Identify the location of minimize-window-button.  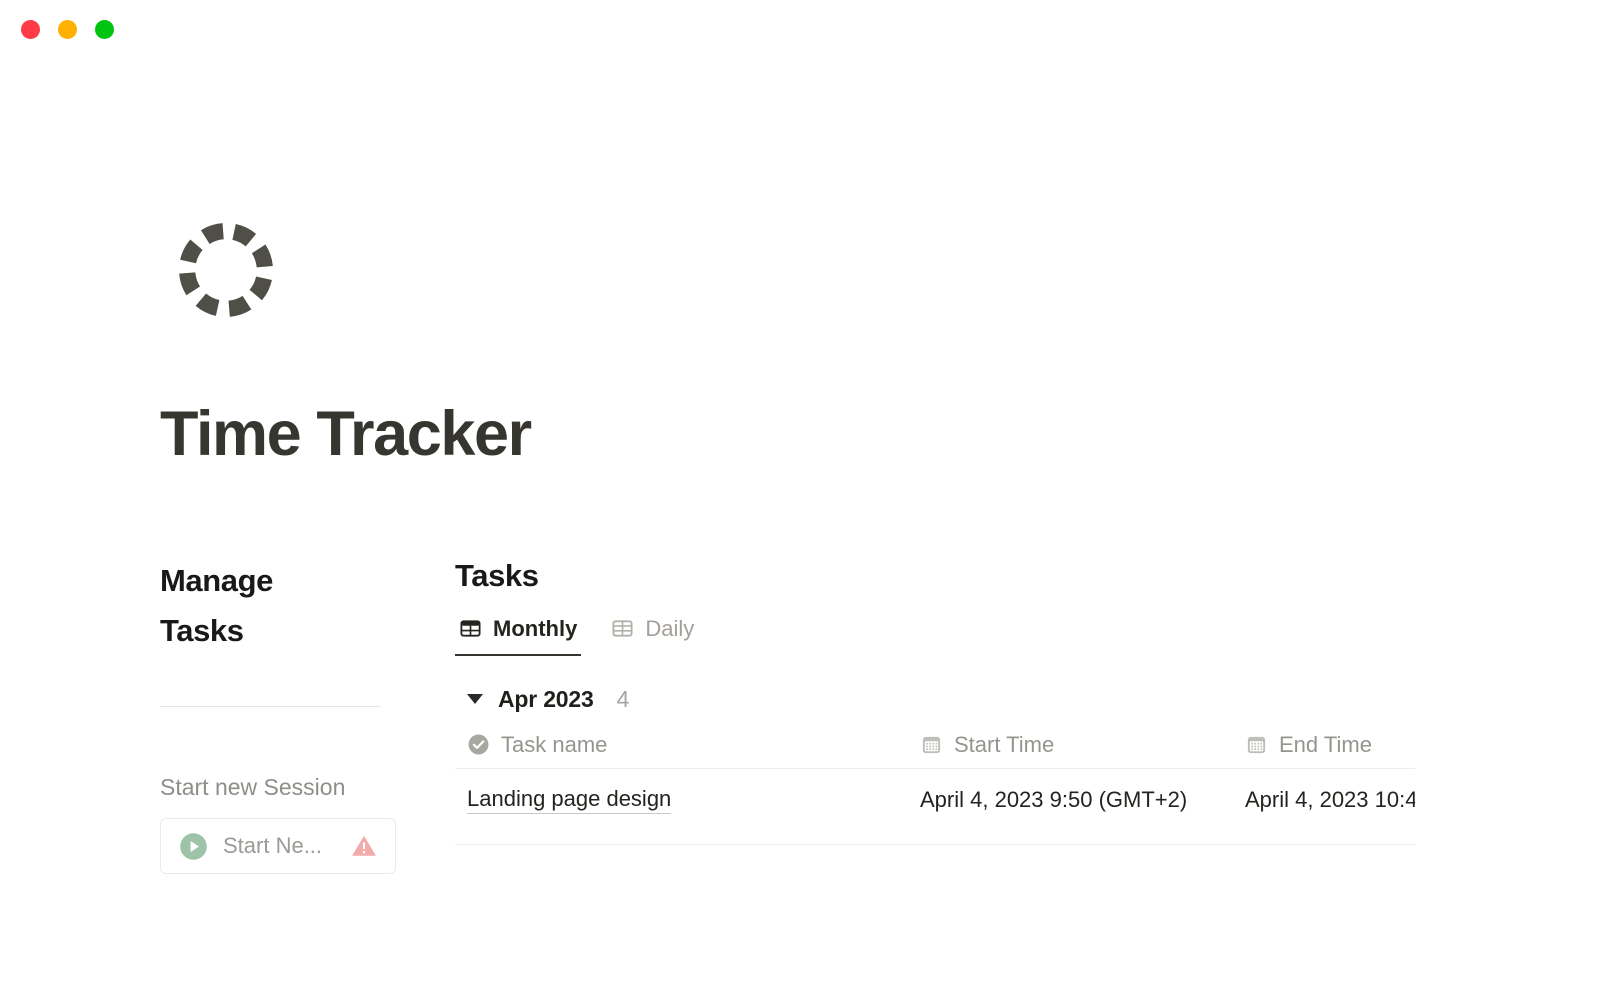
(67, 29).